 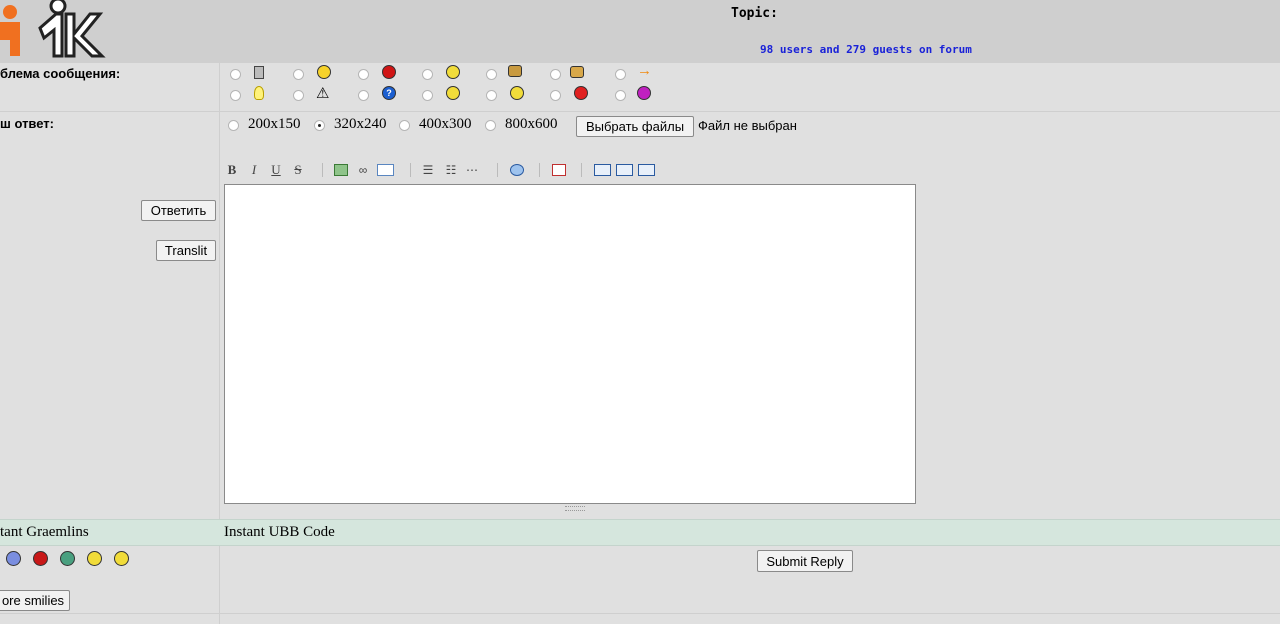 What do you see at coordinates (298, 170) in the screenshot?
I see `strikethrough-button: S` at bounding box center [298, 170].